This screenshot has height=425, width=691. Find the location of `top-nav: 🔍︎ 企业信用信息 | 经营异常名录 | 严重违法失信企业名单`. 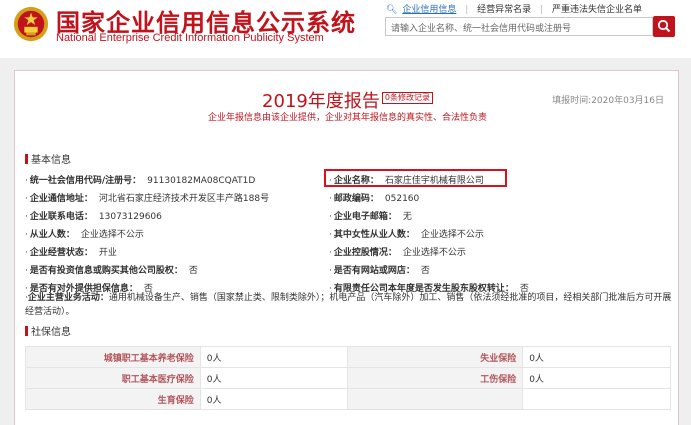

top-nav: 🔍︎ 企业信用信息 | 经营异常名录 | 严重违法失信企业名单 is located at coordinates (514, 8).